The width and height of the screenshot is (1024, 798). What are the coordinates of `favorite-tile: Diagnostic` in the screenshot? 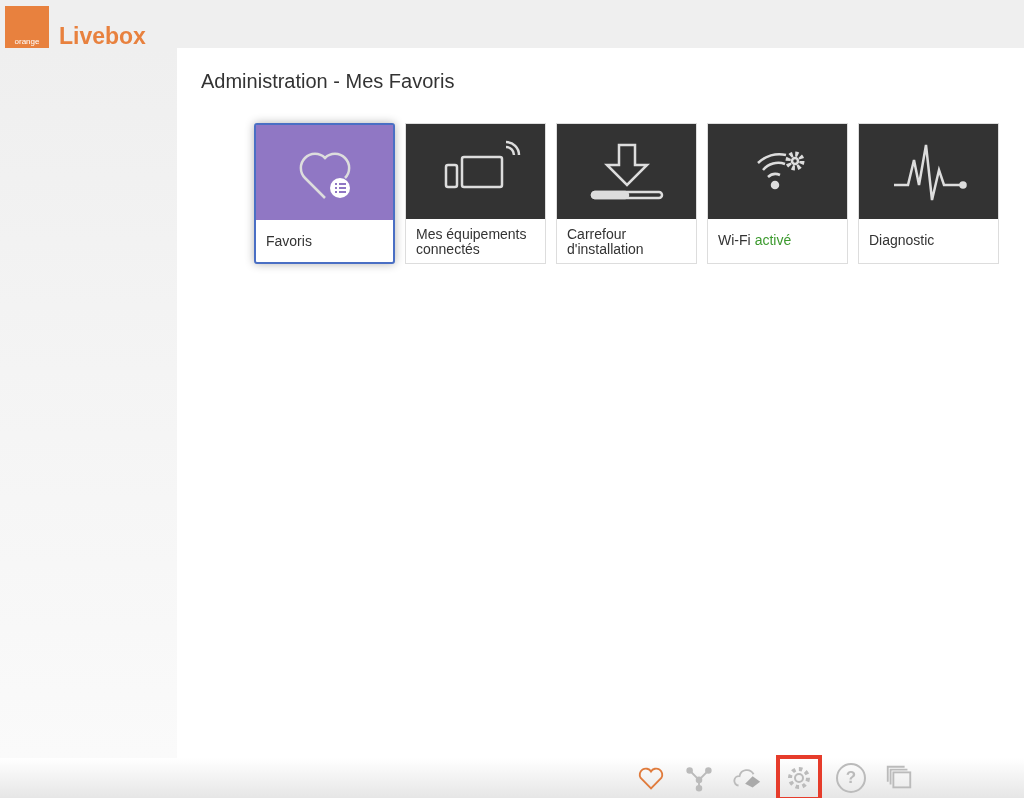 It's located at (928, 193).